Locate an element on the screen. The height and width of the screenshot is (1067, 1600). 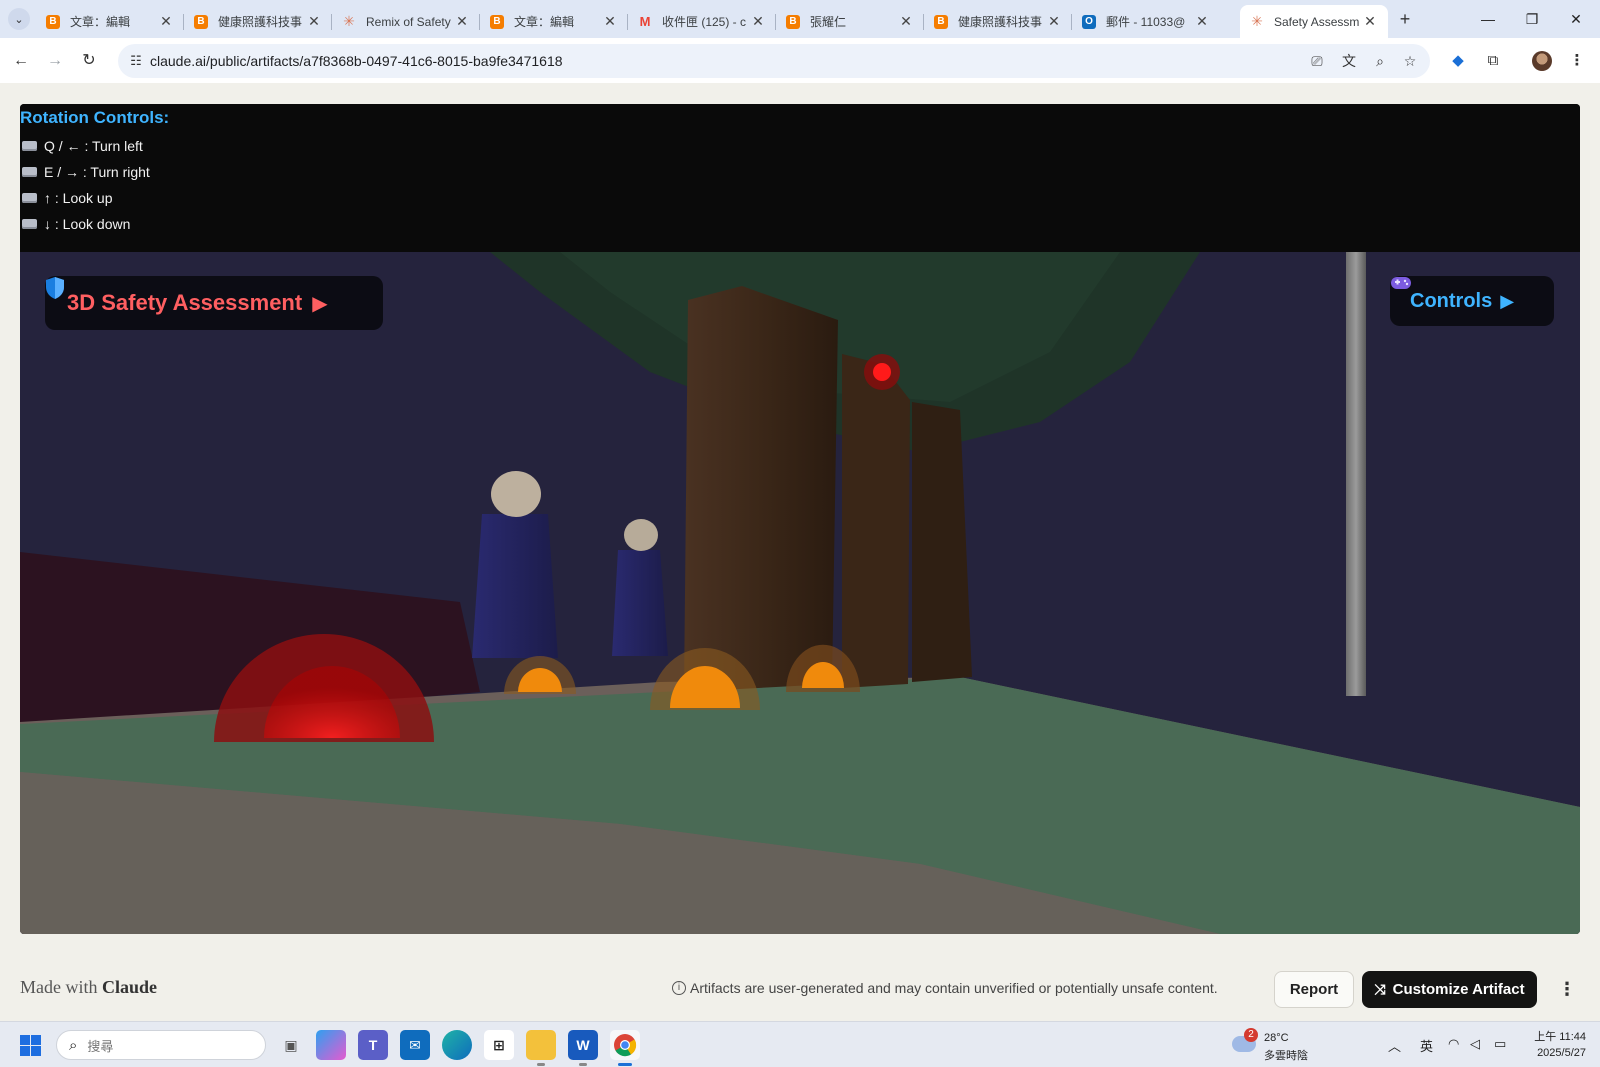
install-app-icon: ⎚ is located at coordinates (1317, 61).